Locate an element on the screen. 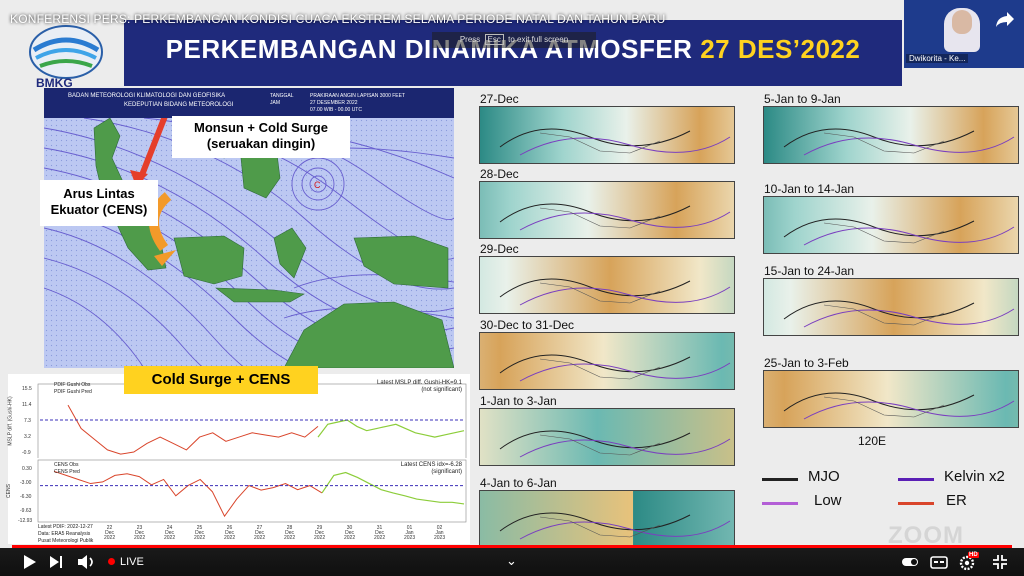 The height and width of the screenshot is (576, 1024). cens-xtick: 30 Dec 2022 is located at coordinates (350, 533).